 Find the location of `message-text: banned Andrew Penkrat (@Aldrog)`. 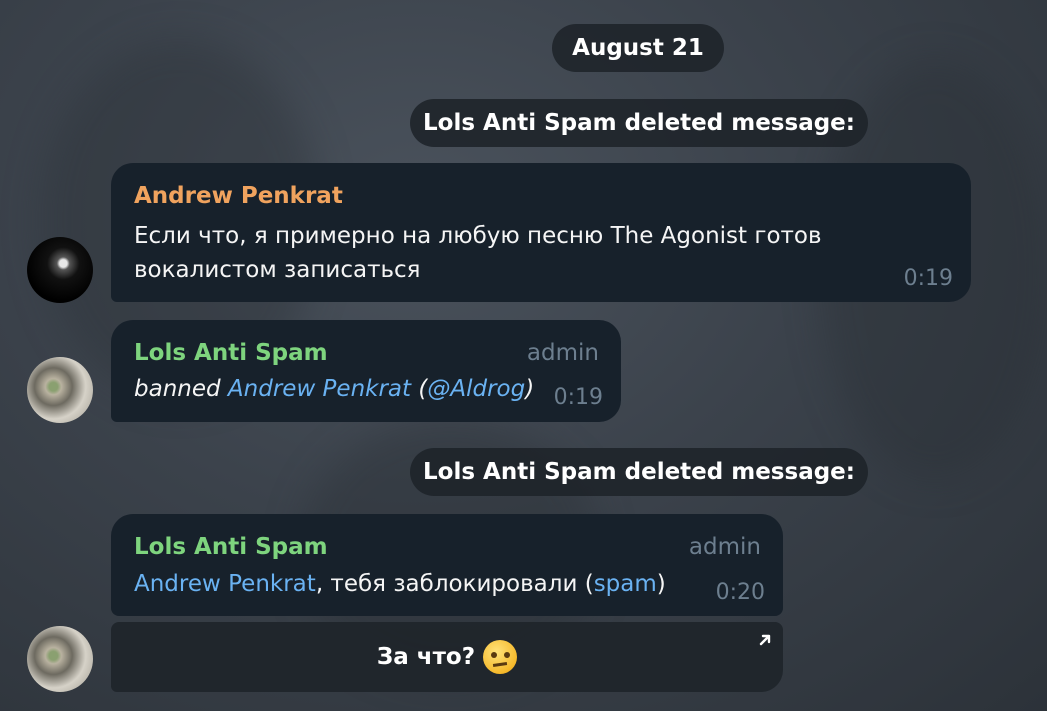

message-text: banned Andrew Penkrat (@Aldrog) is located at coordinates (334, 389).